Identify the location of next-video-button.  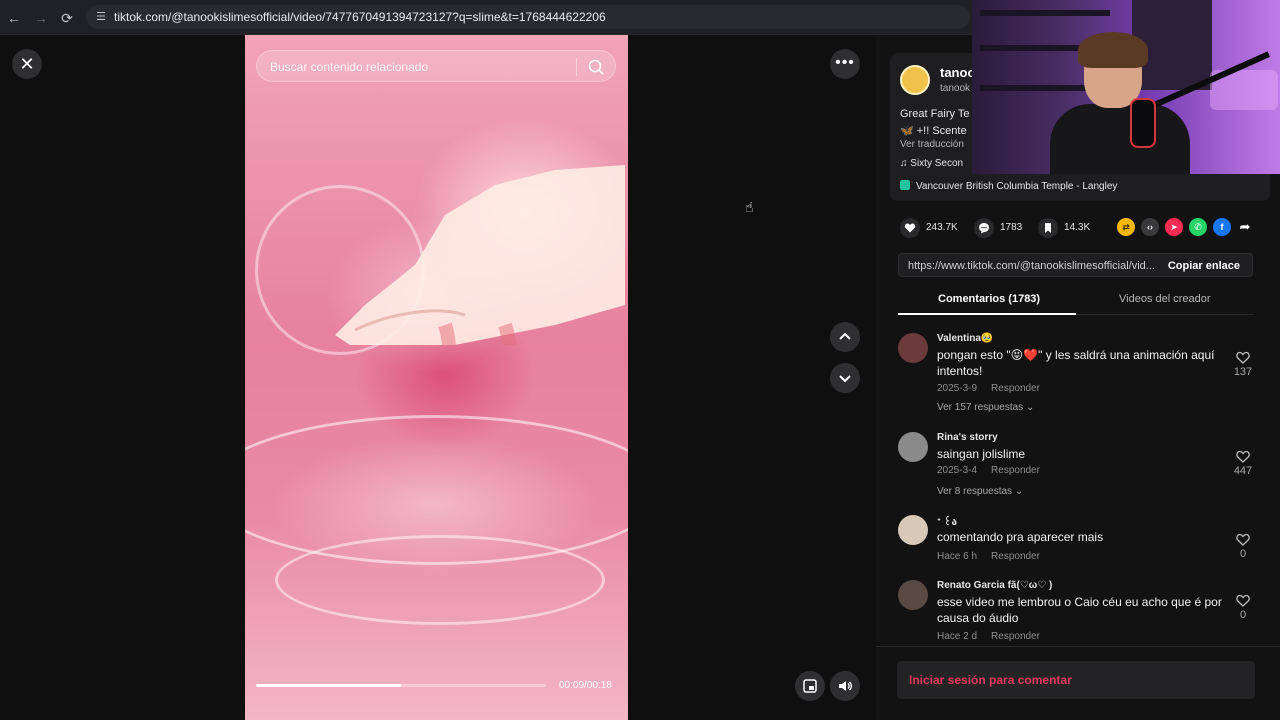
(845, 378).